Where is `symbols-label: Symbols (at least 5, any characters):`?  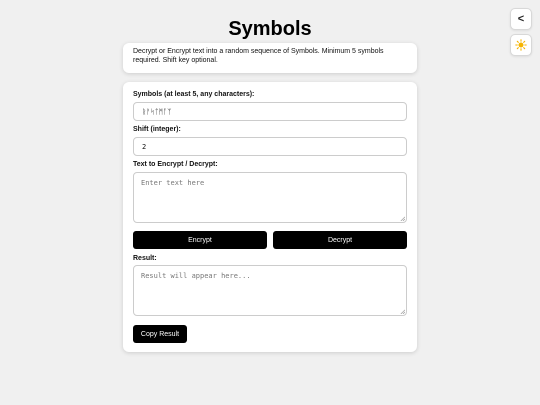 symbols-label: Symbols (at least 5, any characters): is located at coordinates (194, 94).